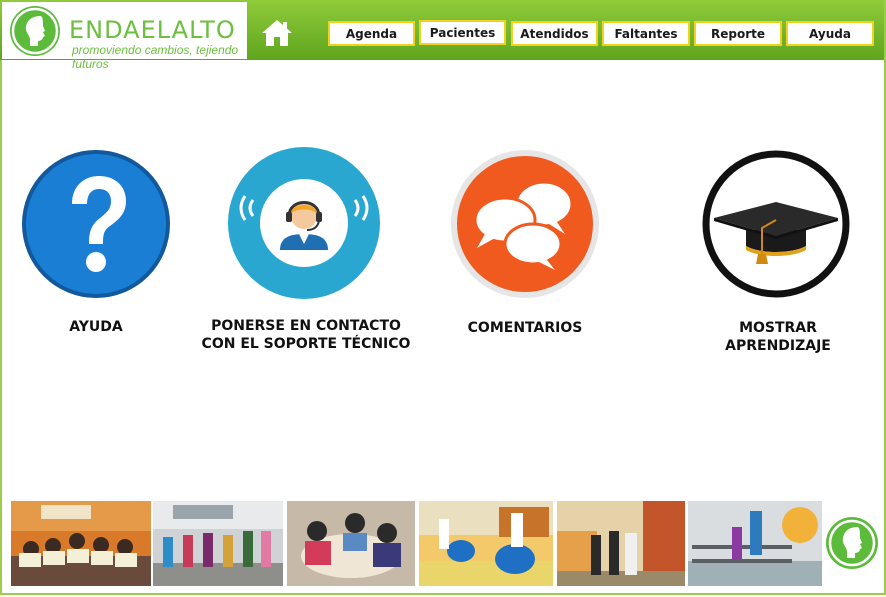  I want to click on tile-support-label-line1: PONERSE EN CONTACTO, so click(306, 326).